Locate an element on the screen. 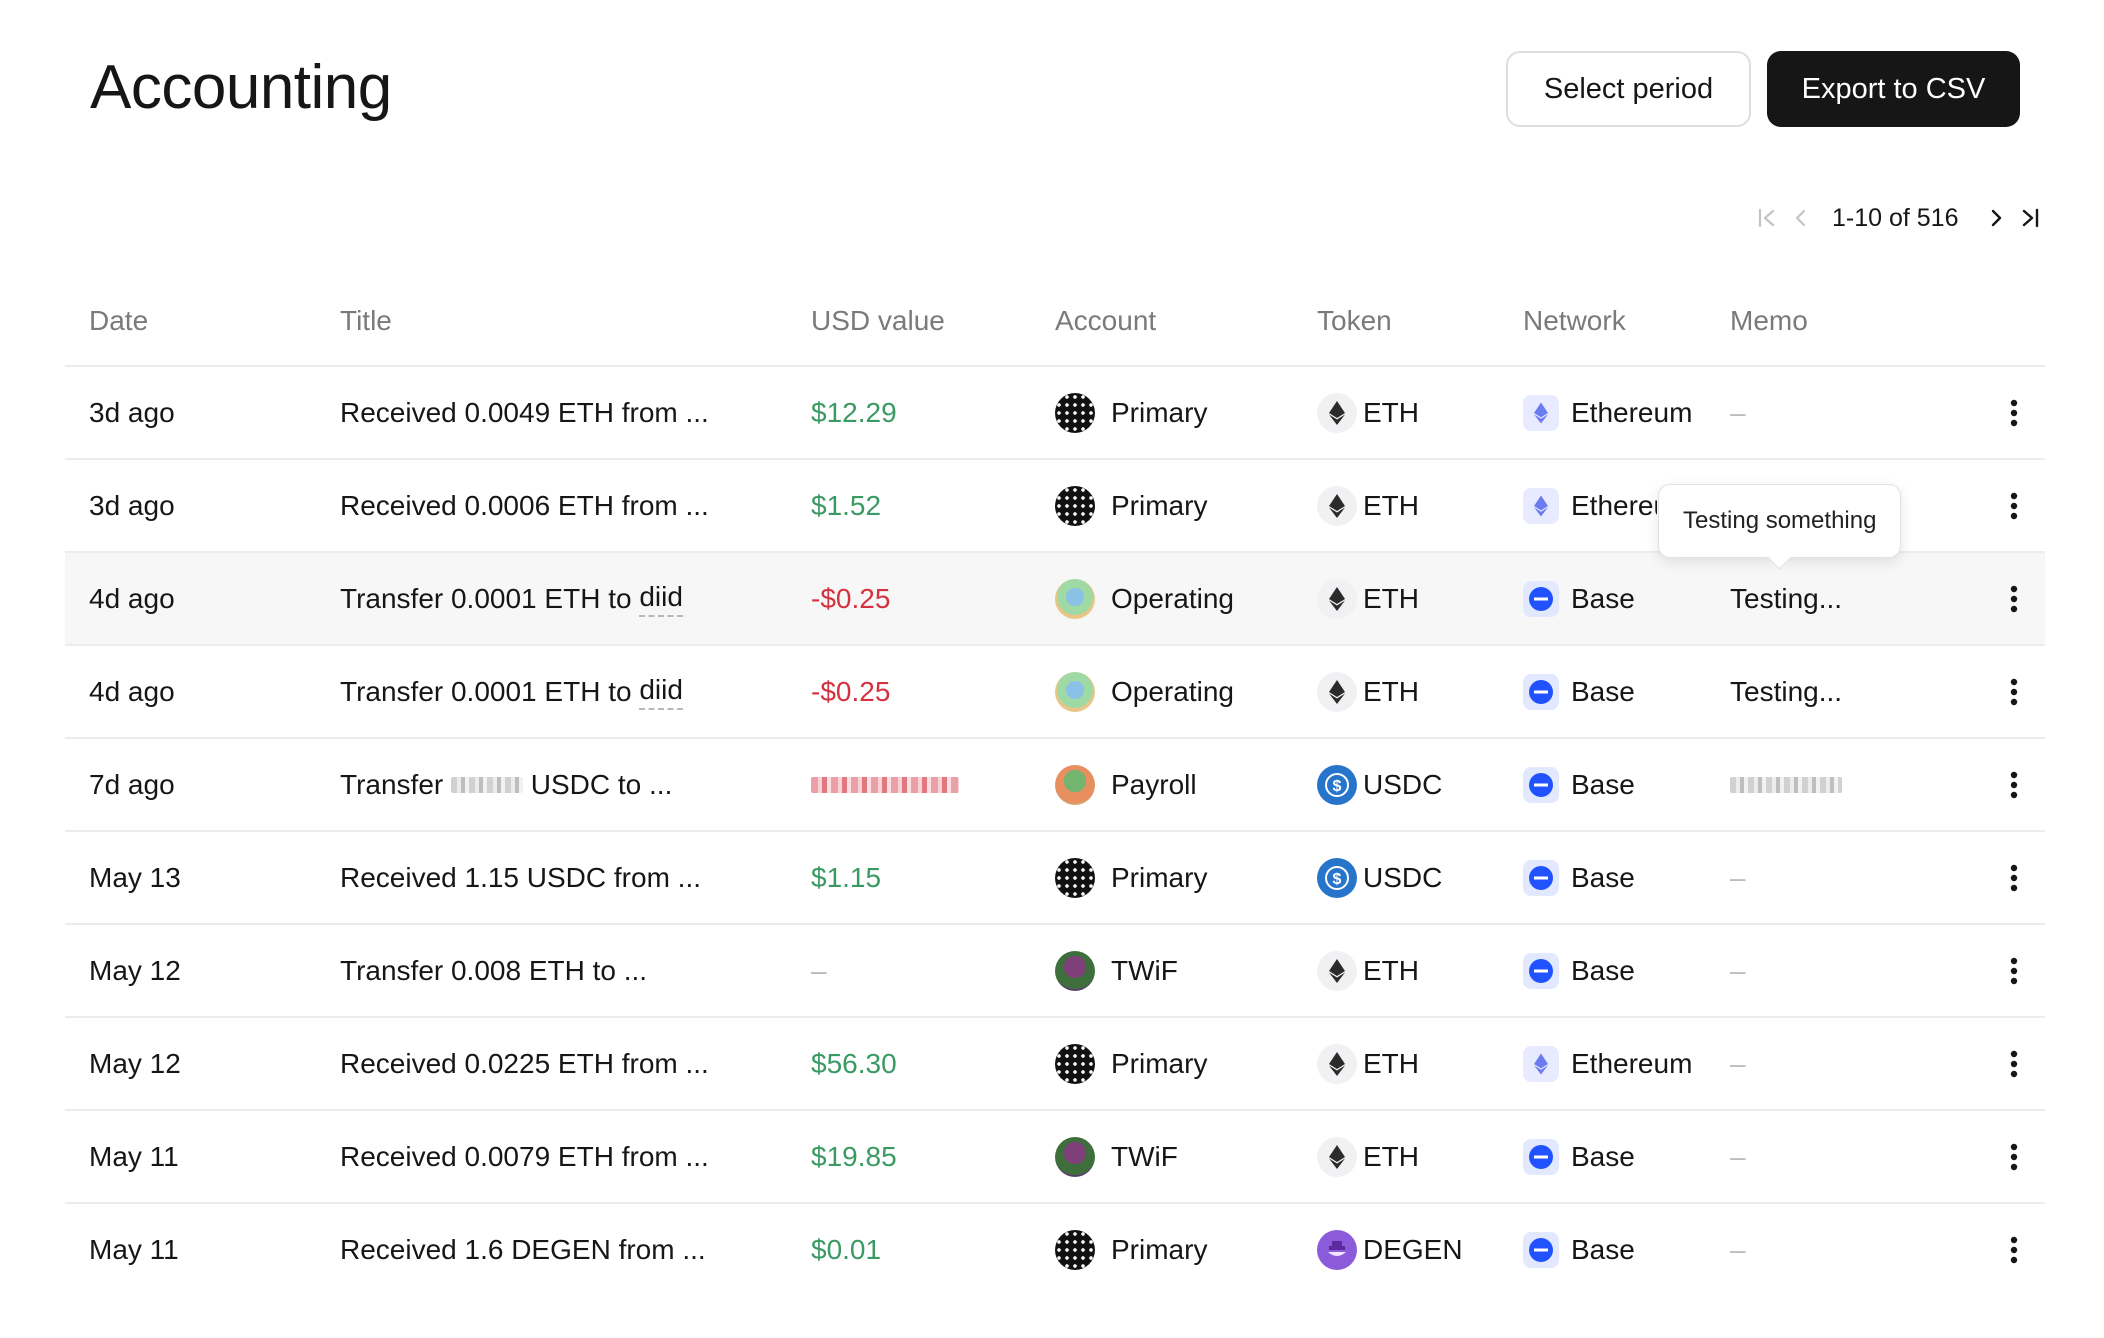 This screenshot has width=2104, height=1338. column-header-memo: Memo is located at coordinates (1769, 320).